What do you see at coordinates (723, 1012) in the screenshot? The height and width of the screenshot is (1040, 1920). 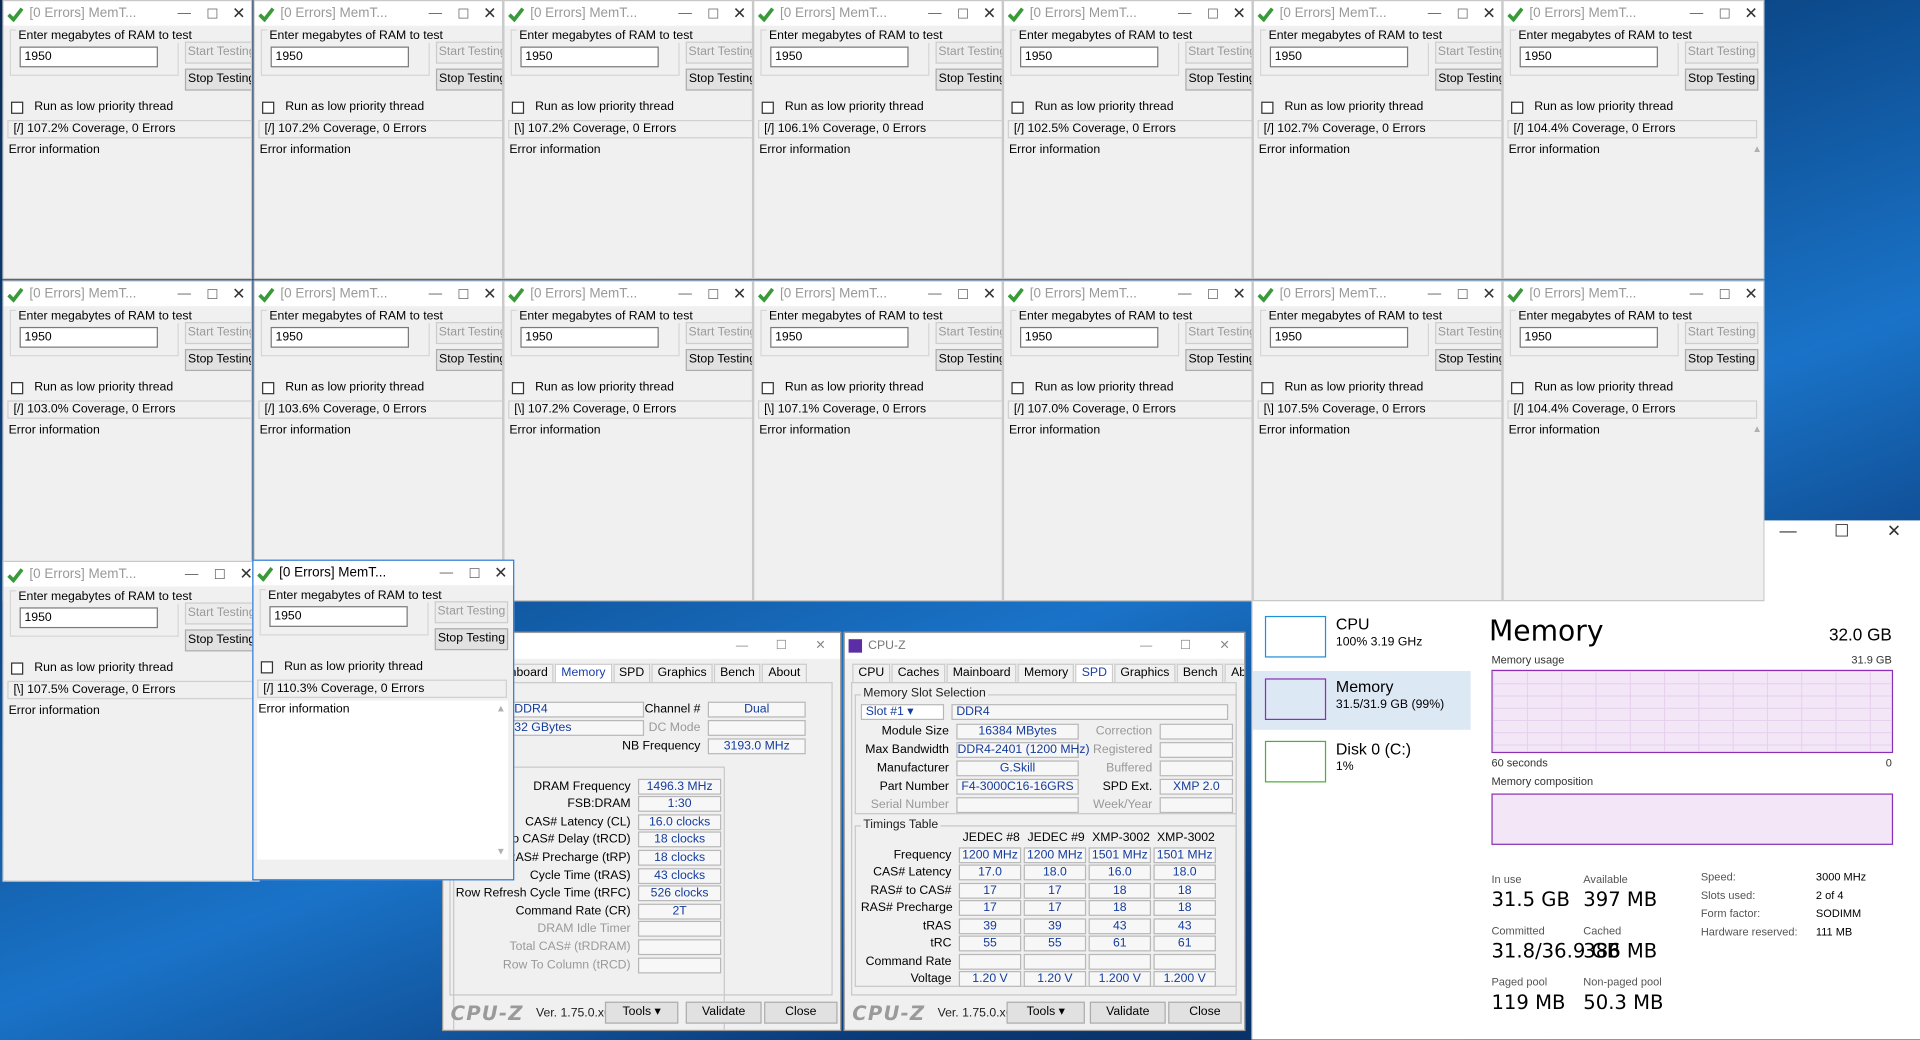 I see `validate-button: Validate` at bounding box center [723, 1012].